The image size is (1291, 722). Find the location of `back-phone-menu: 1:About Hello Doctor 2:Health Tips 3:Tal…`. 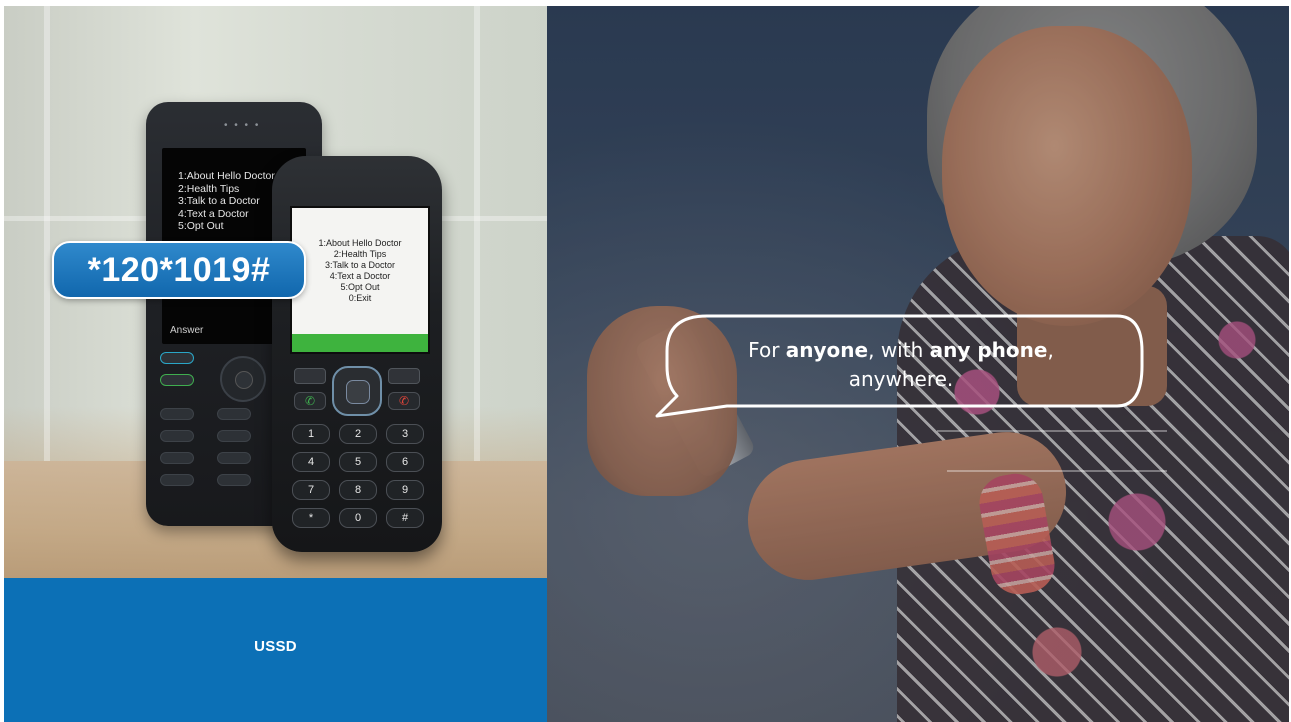

back-phone-menu: 1:About Hello Doctor 2:Health Tips 3:Tal… is located at coordinates (226, 201).